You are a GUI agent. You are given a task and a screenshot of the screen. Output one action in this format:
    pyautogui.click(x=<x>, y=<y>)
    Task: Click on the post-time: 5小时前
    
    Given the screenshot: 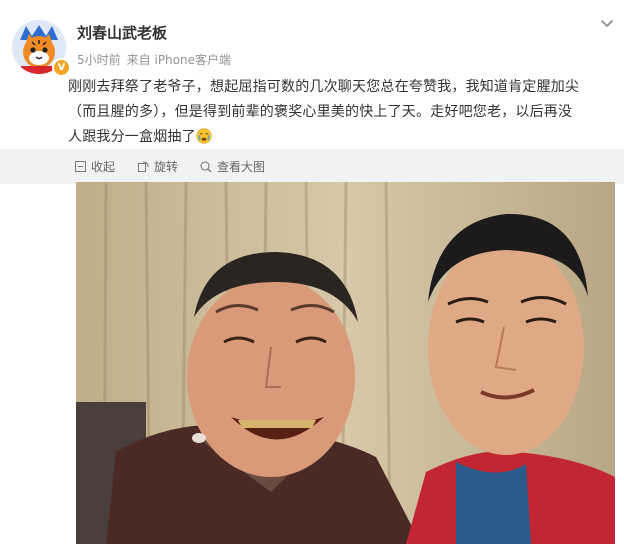 What is the action you would take?
    pyautogui.click(x=99, y=60)
    